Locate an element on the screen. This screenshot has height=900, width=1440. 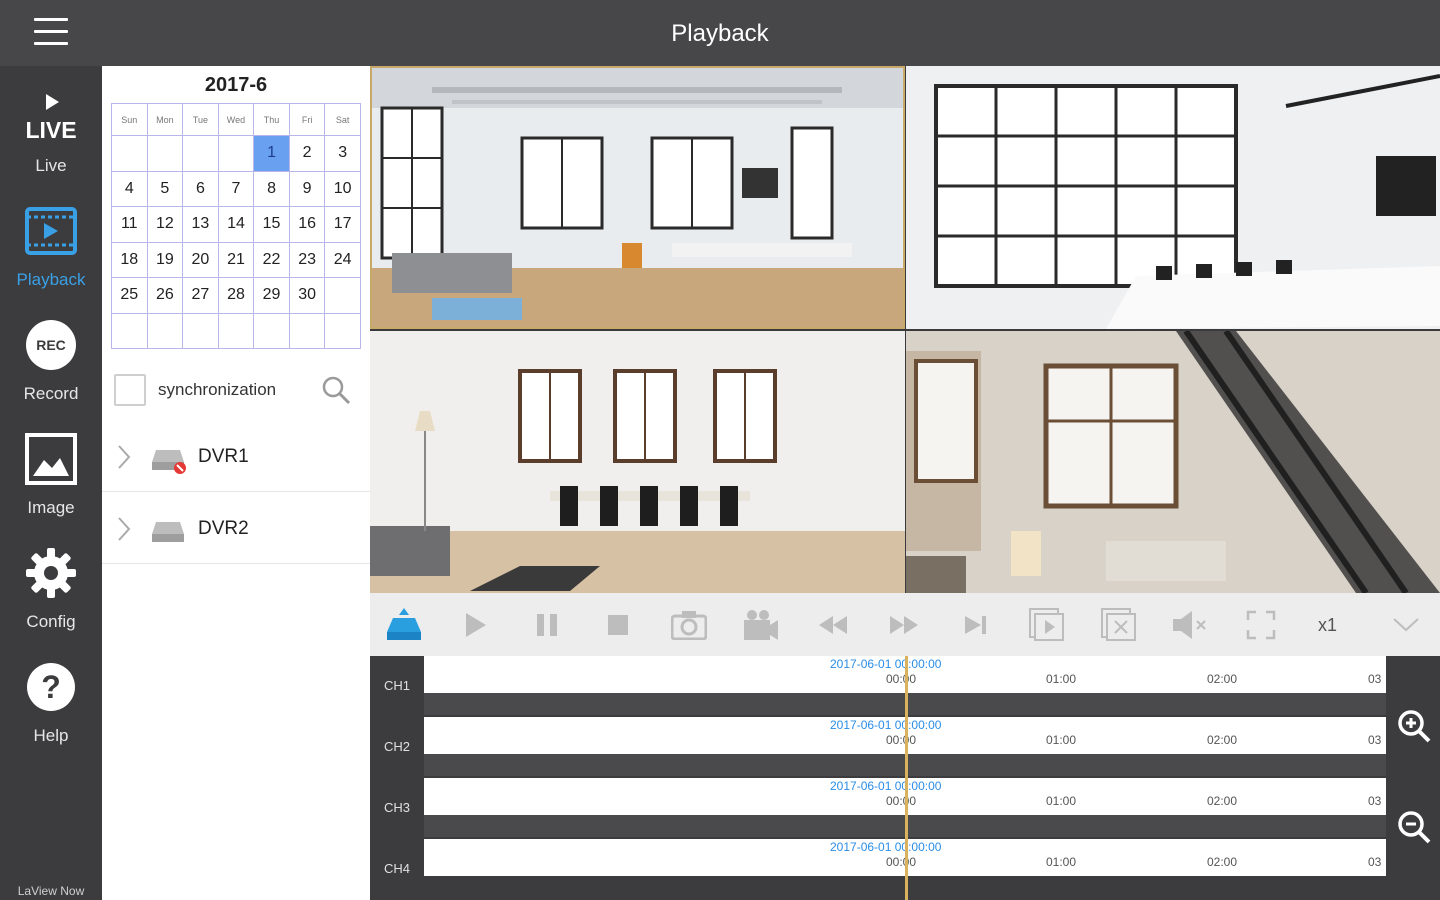
device-row-dvr2: DVR2 is located at coordinates (236, 529).